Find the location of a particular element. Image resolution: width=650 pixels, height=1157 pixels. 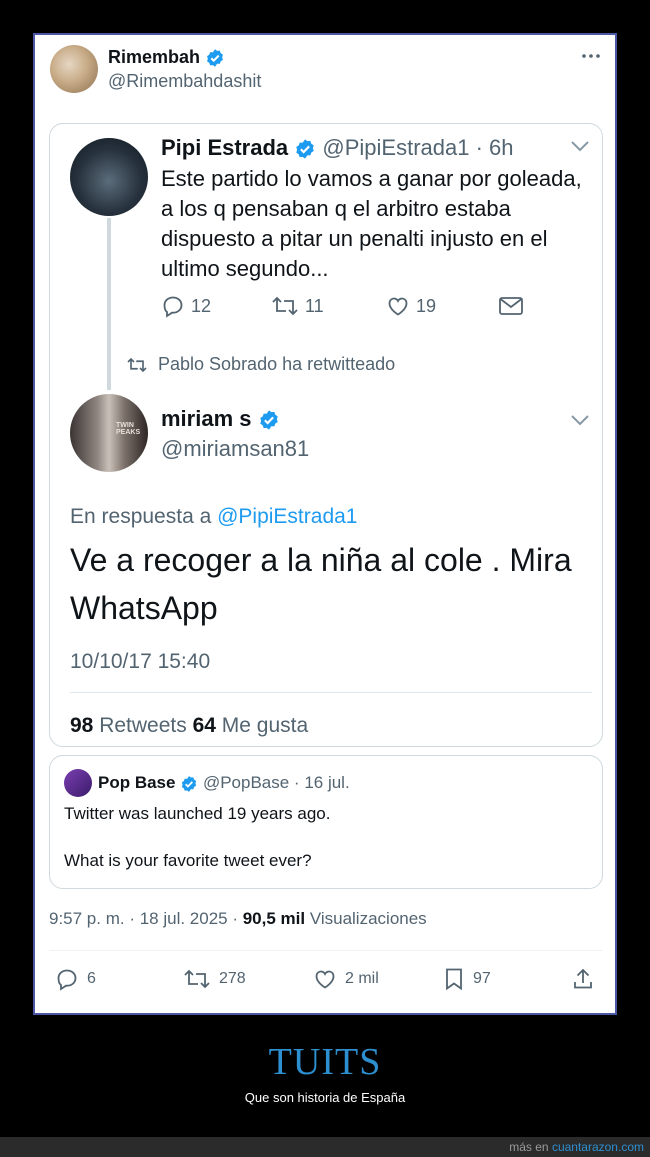

footer-text: más en cuantarazon.com is located at coordinates (576, 1147).